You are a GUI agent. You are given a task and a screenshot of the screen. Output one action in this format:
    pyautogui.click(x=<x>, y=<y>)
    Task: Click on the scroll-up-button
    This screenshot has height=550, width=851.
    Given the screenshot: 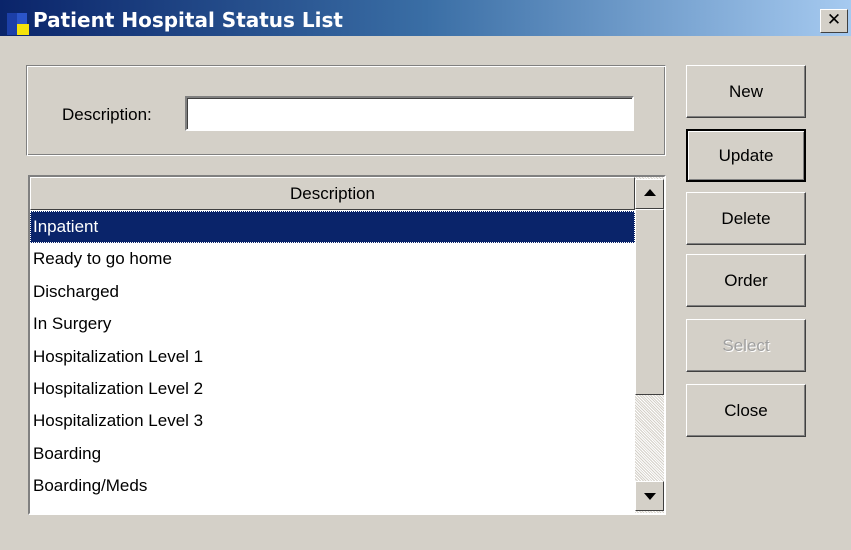 What is the action you would take?
    pyautogui.click(x=649, y=194)
    